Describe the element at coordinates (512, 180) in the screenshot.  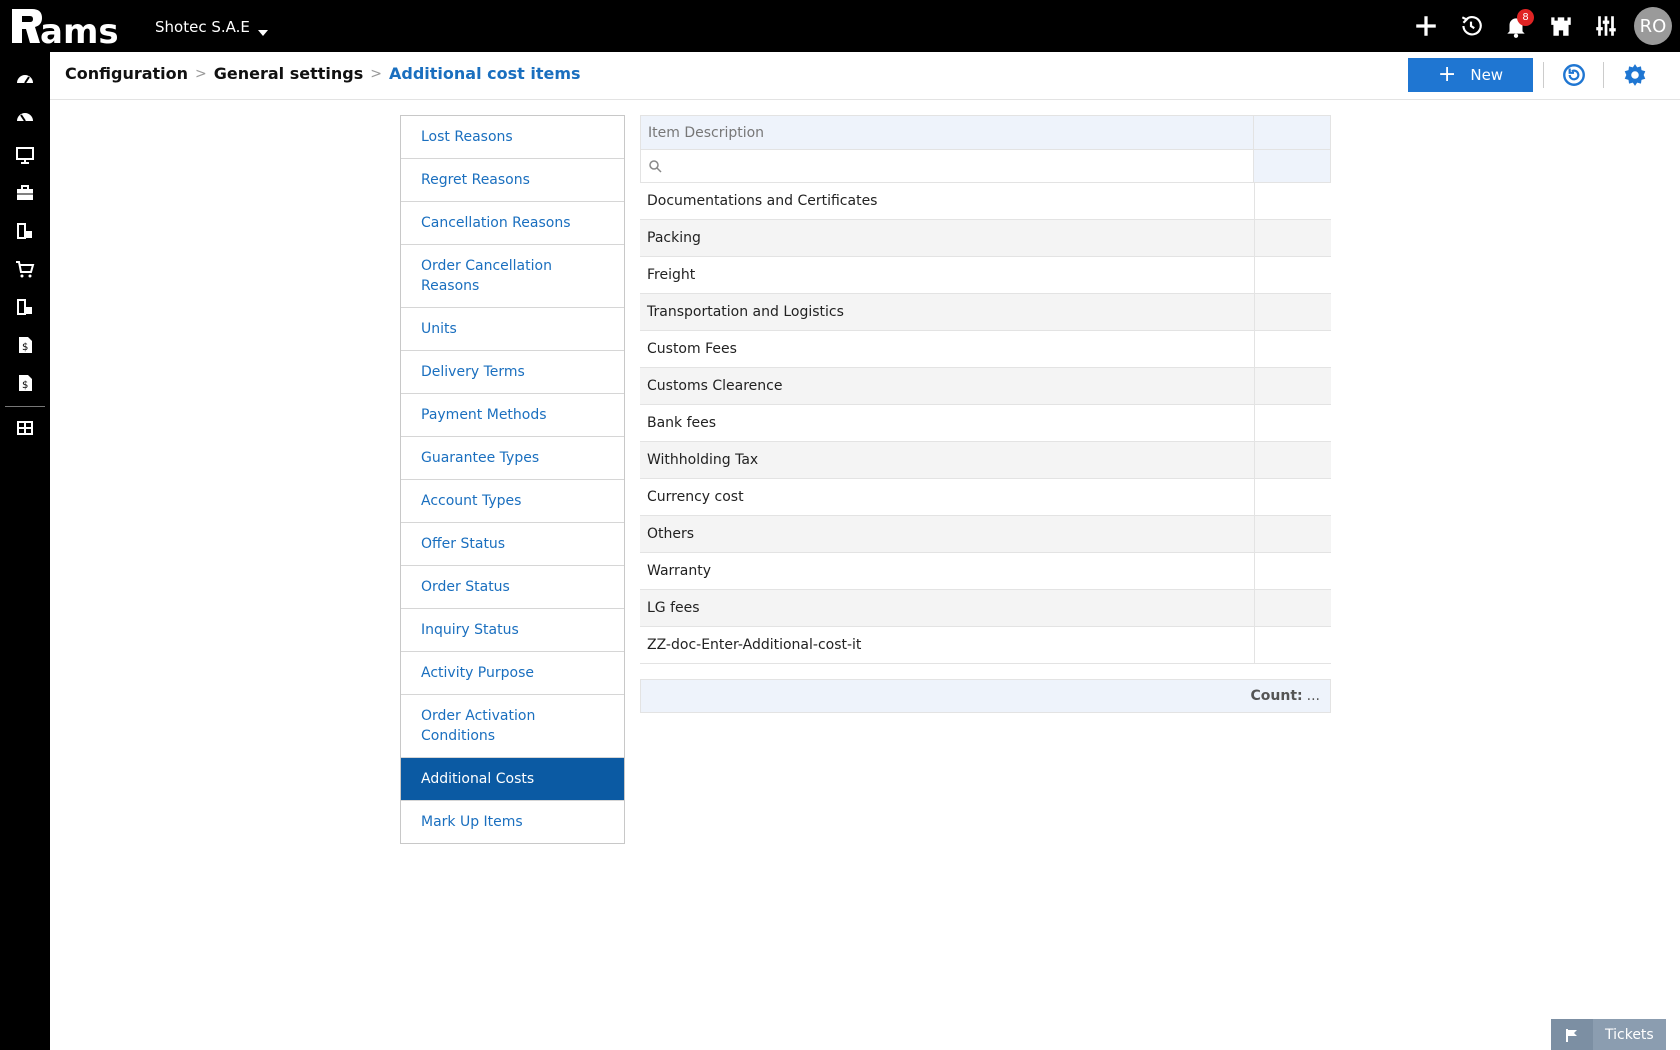
I see `menu-item-regret-reasons: Regret Reasons` at that location.